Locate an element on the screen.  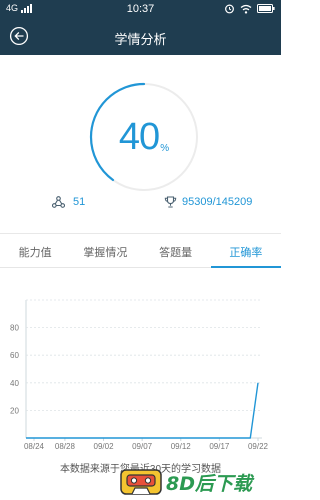
stat-ranking: 95309/145209 is located at coordinates (208, 202).